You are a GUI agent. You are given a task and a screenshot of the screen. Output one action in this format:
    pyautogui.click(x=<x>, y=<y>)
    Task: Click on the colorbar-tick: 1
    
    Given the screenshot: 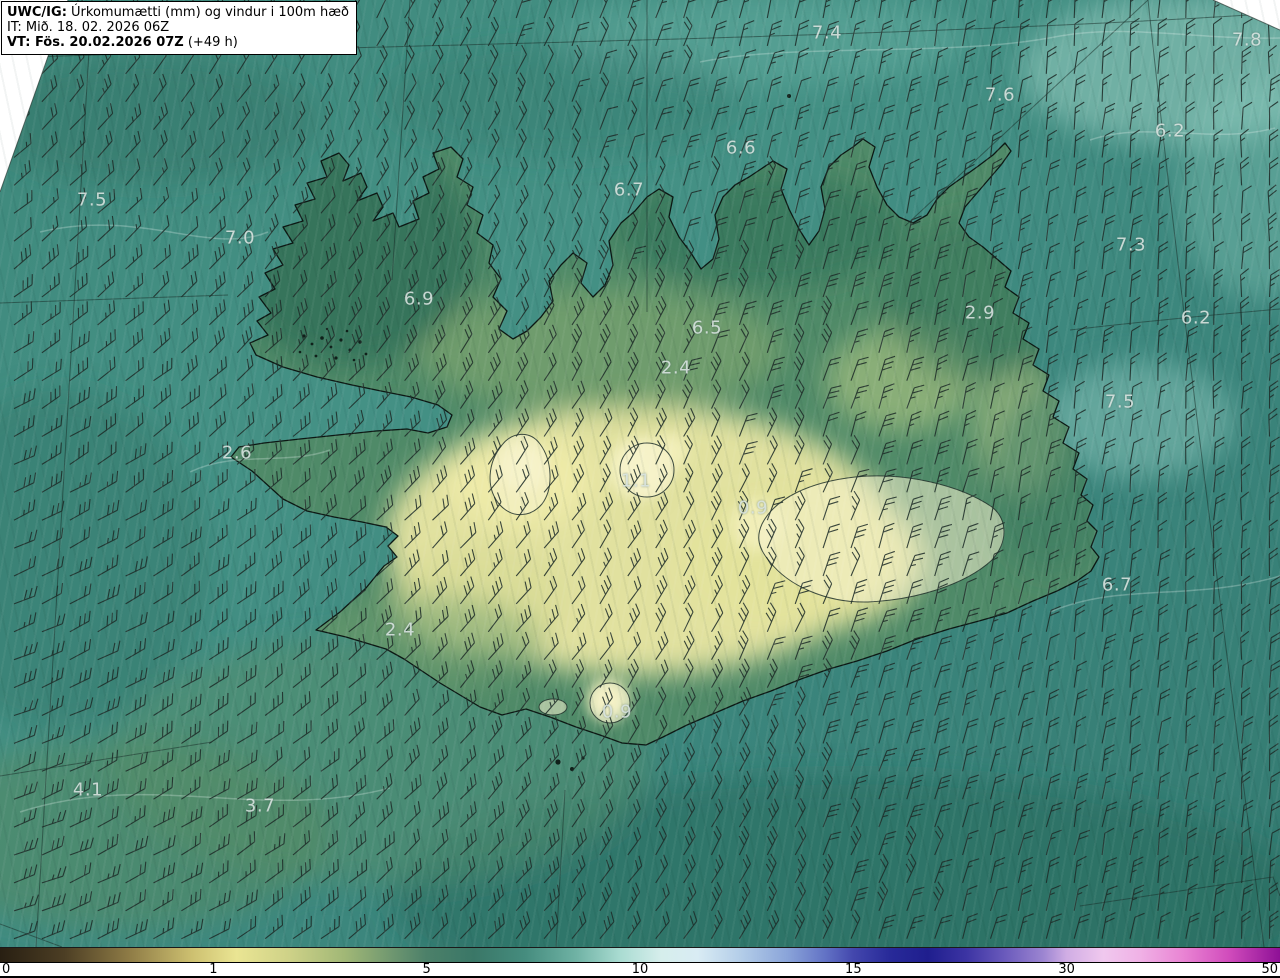 What is the action you would take?
    pyautogui.click(x=213, y=969)
    